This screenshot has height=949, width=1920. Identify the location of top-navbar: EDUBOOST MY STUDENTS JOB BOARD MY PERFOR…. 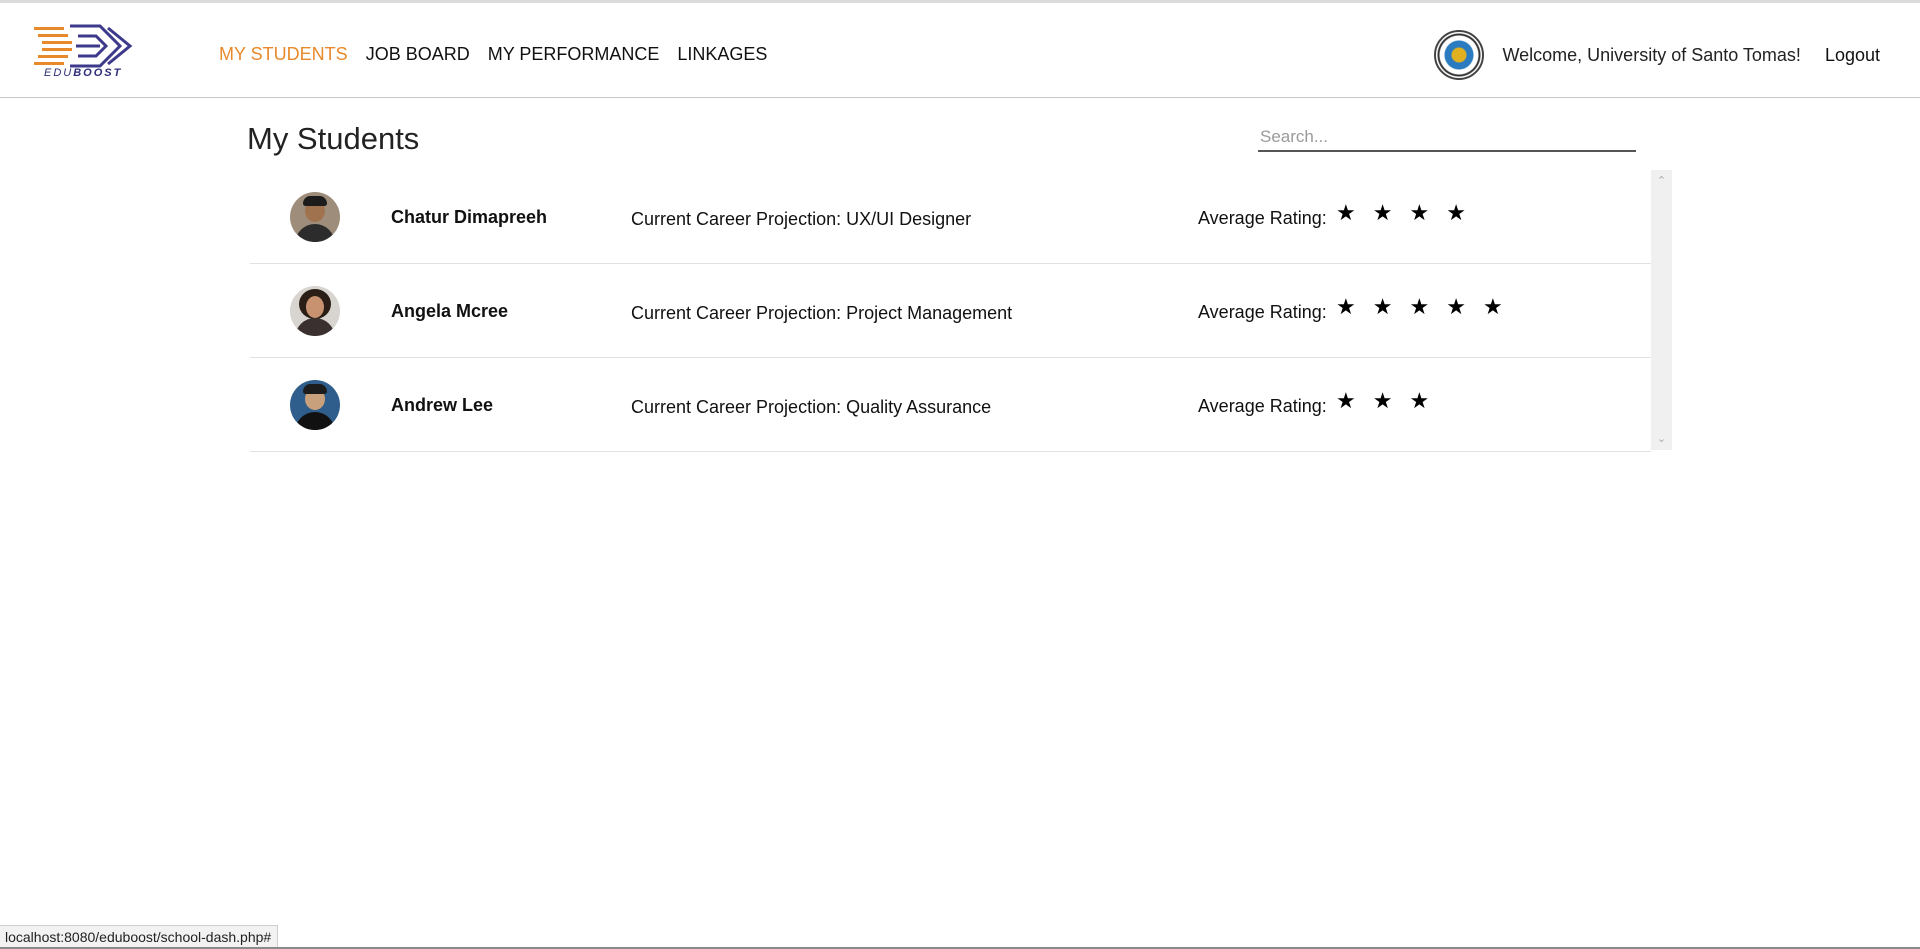
(960, 50).